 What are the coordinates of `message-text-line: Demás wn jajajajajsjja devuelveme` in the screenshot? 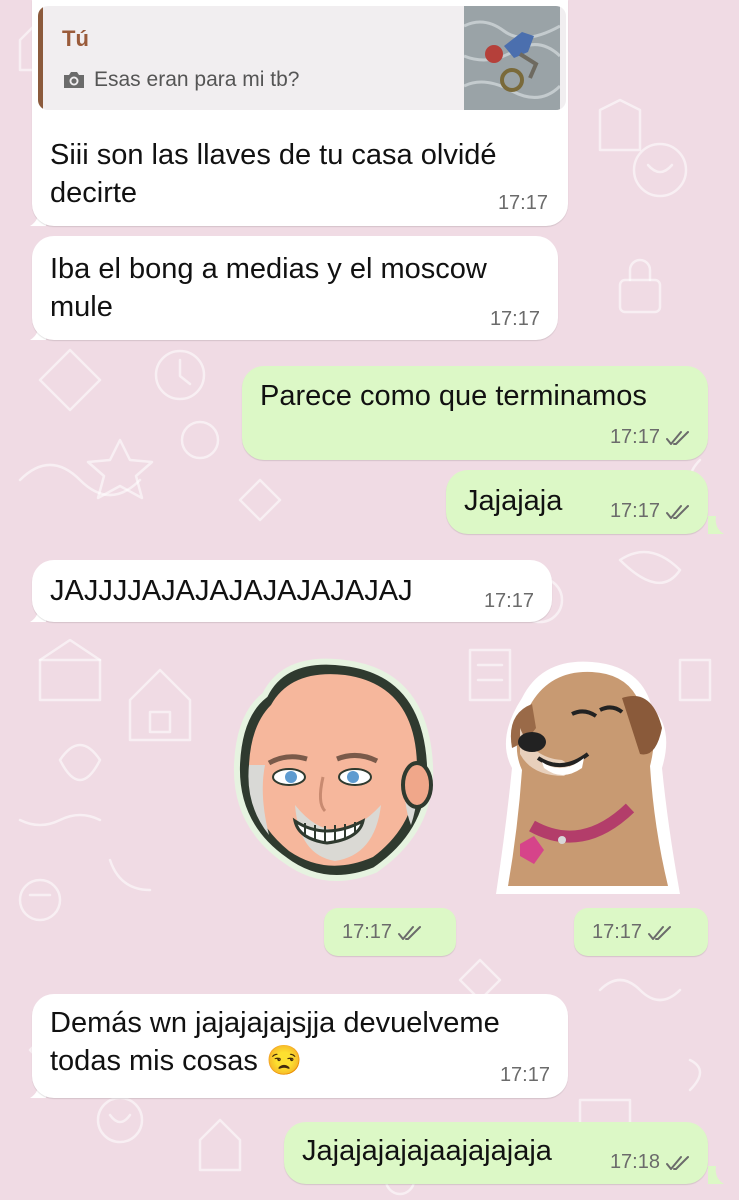 It's located at (275, 1023).